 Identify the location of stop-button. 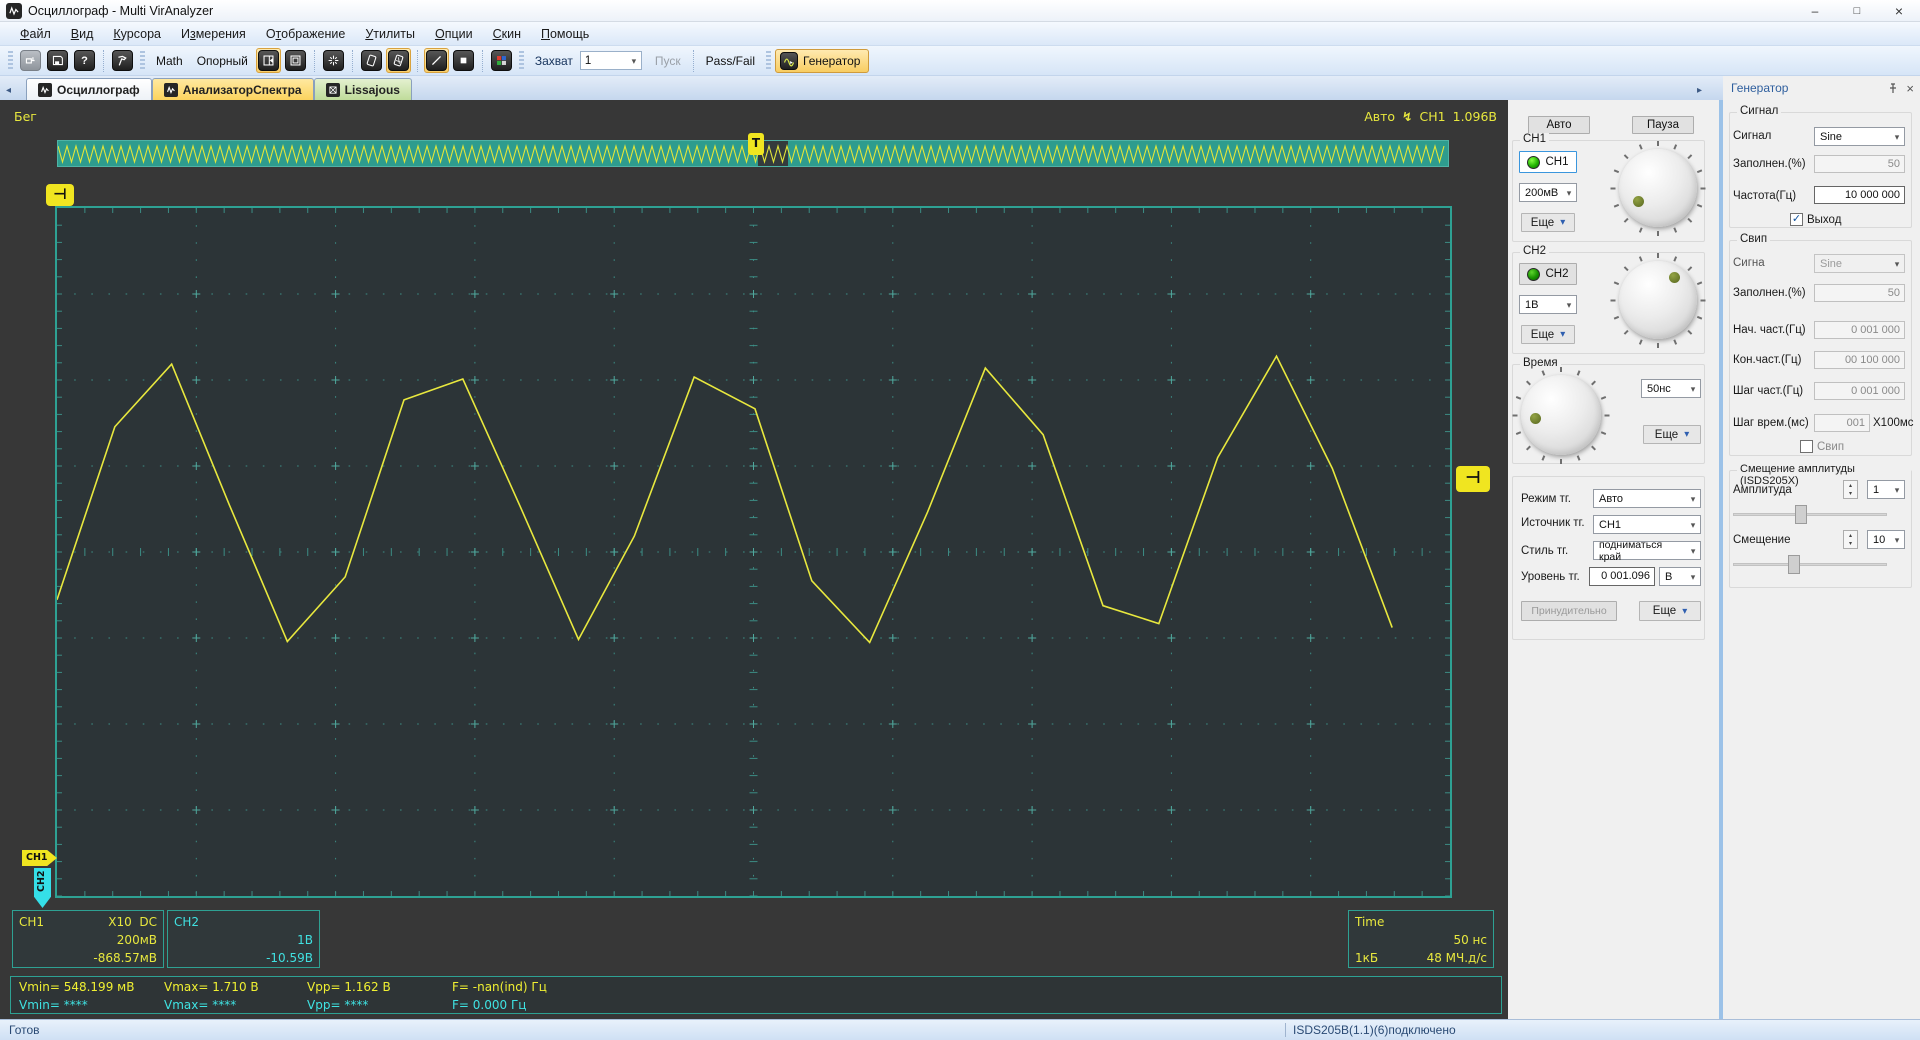
(463, 60).